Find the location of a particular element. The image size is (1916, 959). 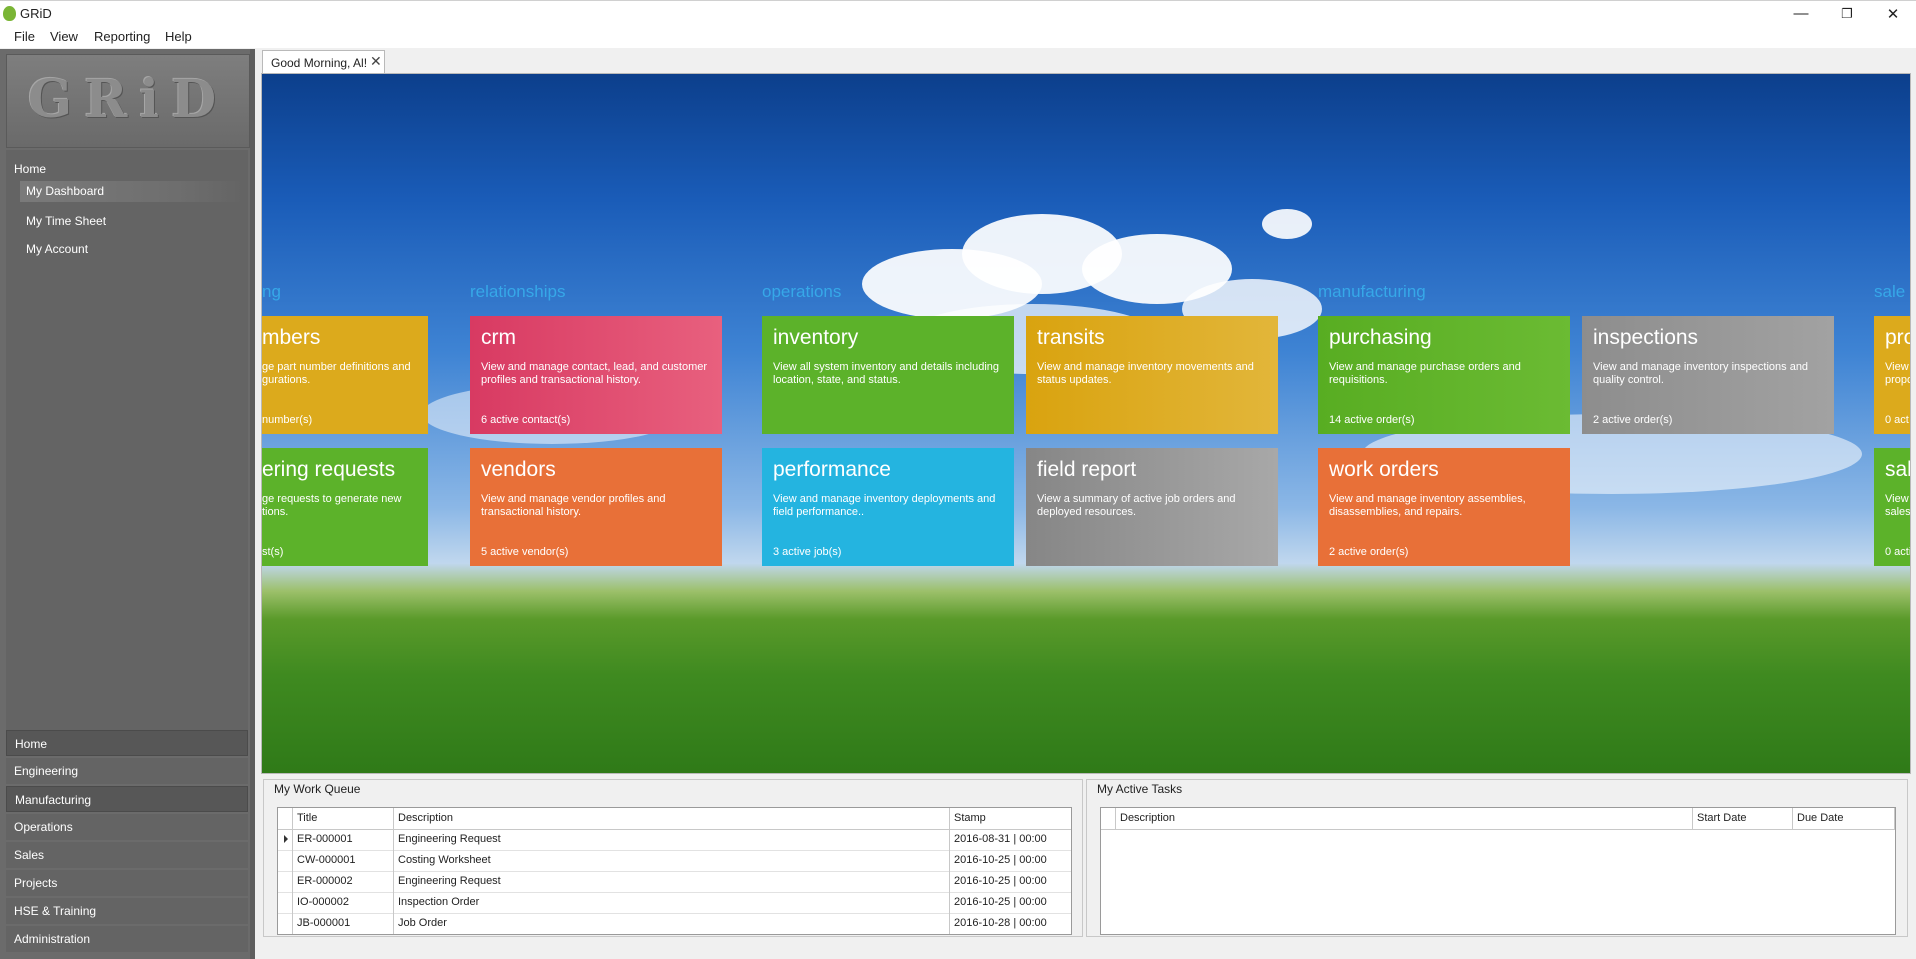

tile-description: View propo is located at coordinates (1898, 373).